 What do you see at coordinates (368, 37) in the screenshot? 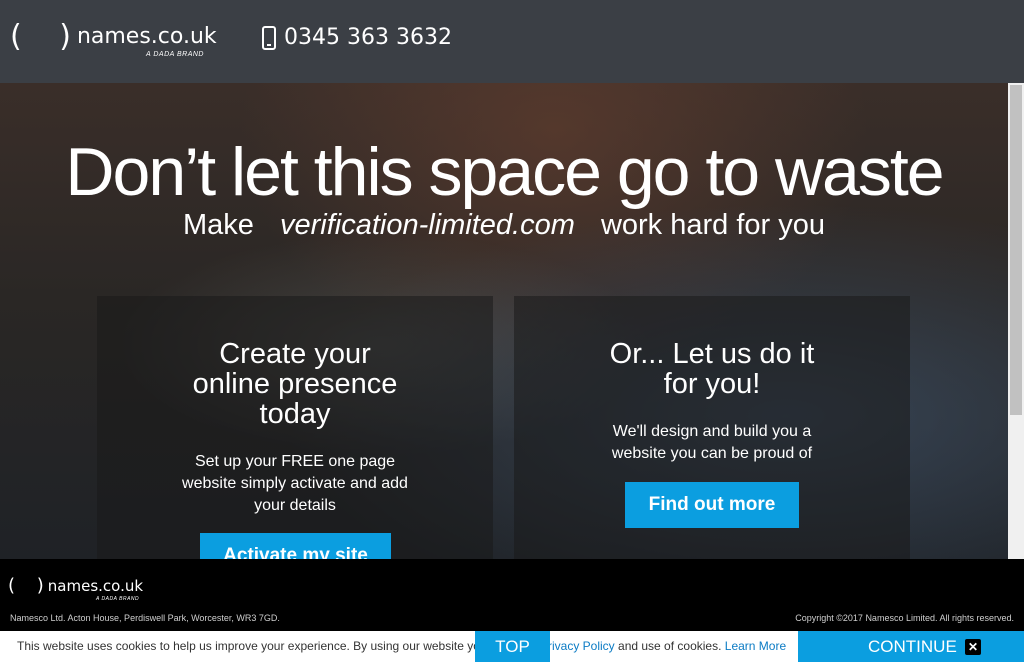
I see `phone-number: 0345 363 3632` at bounding box center [368, 37].